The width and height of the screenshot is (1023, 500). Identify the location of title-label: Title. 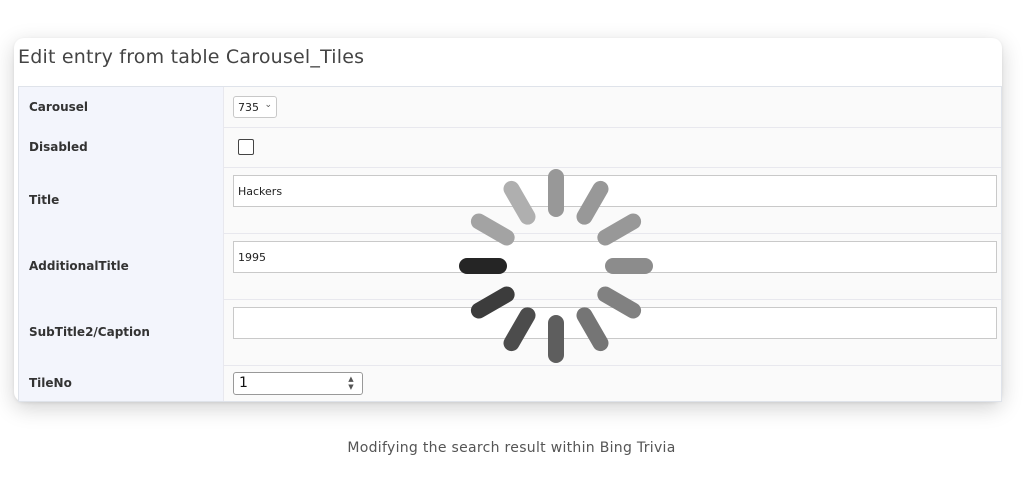
(44, 200).